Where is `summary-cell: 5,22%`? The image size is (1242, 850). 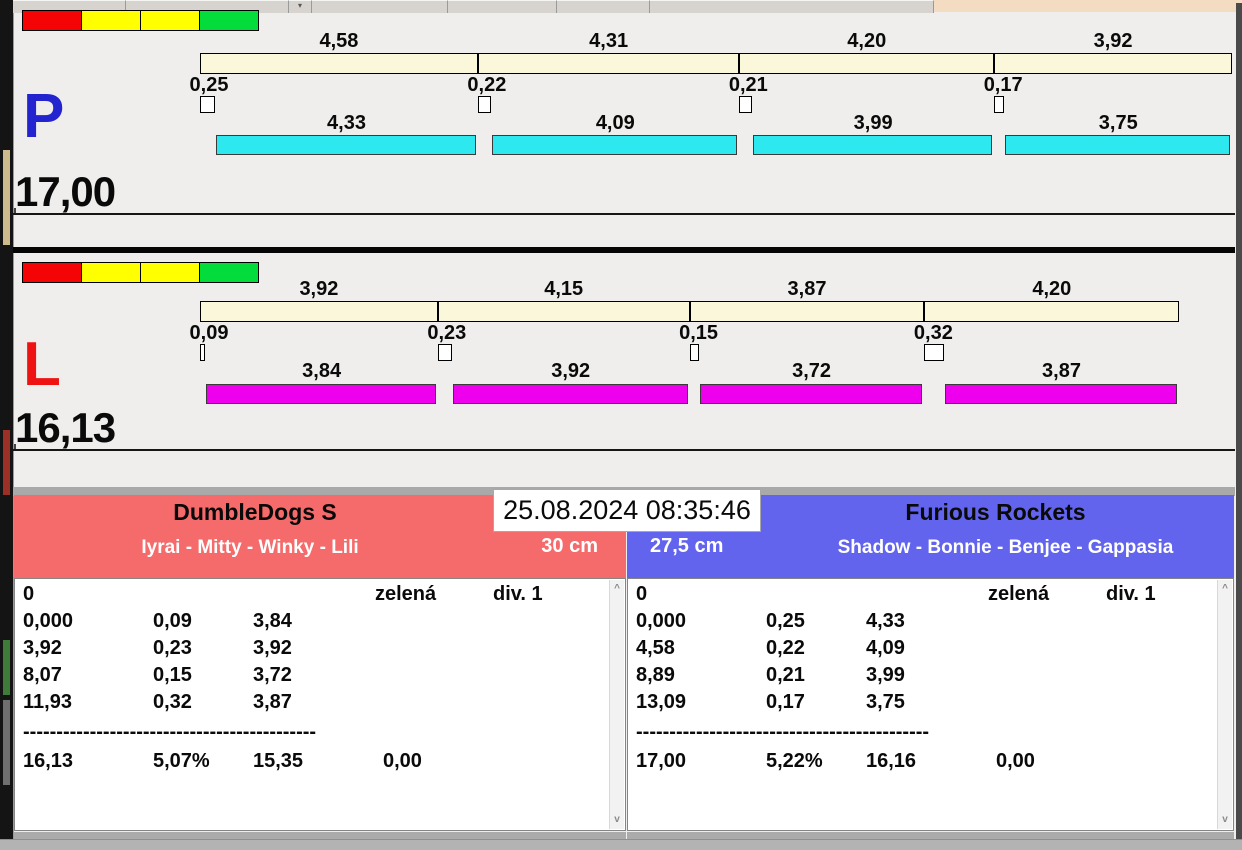
summary-cell: 5,22% is located at coordinates (794, 761).